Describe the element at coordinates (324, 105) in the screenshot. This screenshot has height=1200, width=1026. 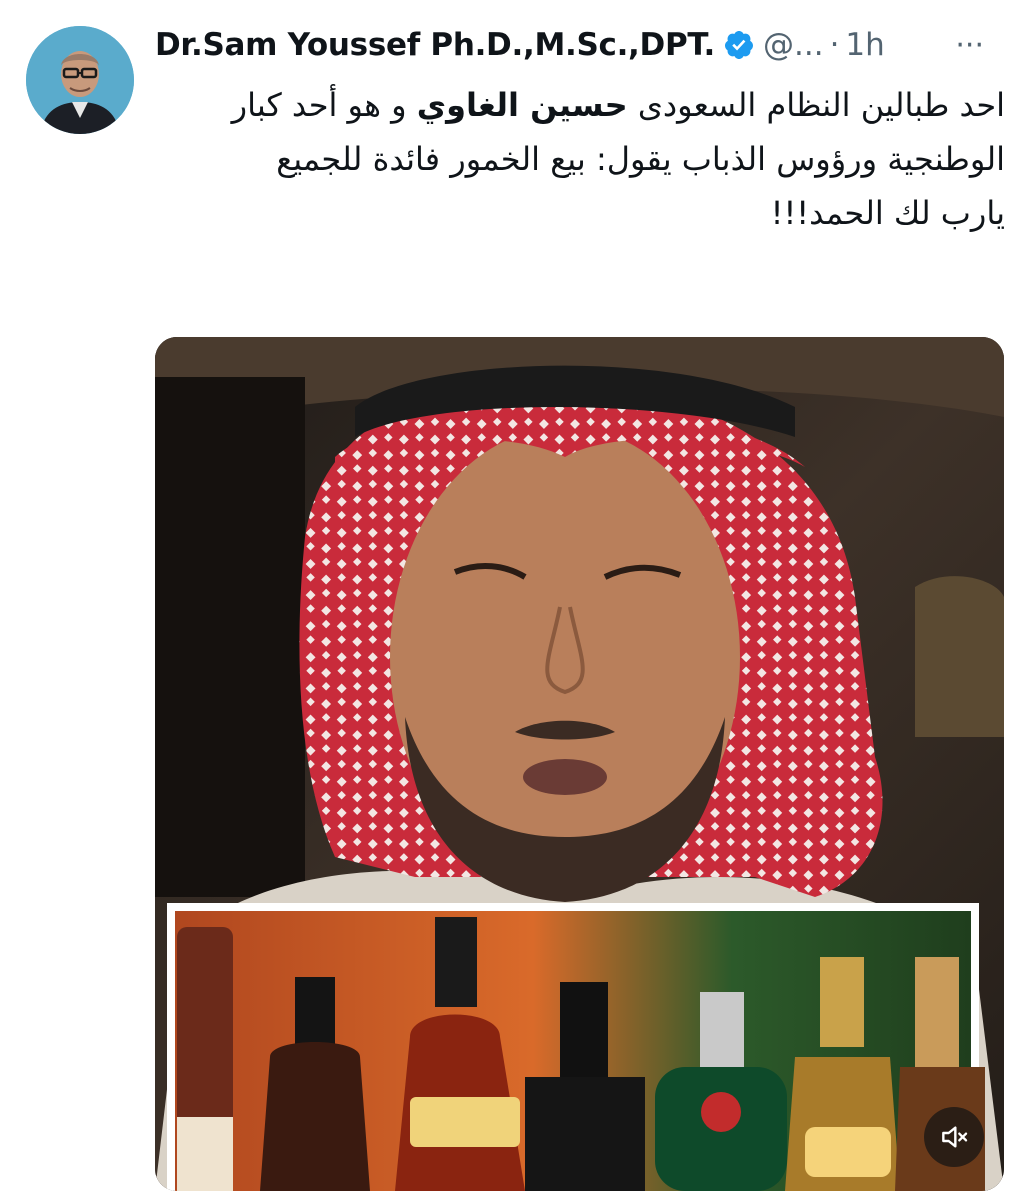
I see `tweet-text-segment: و هو أحد كبار` at that location.